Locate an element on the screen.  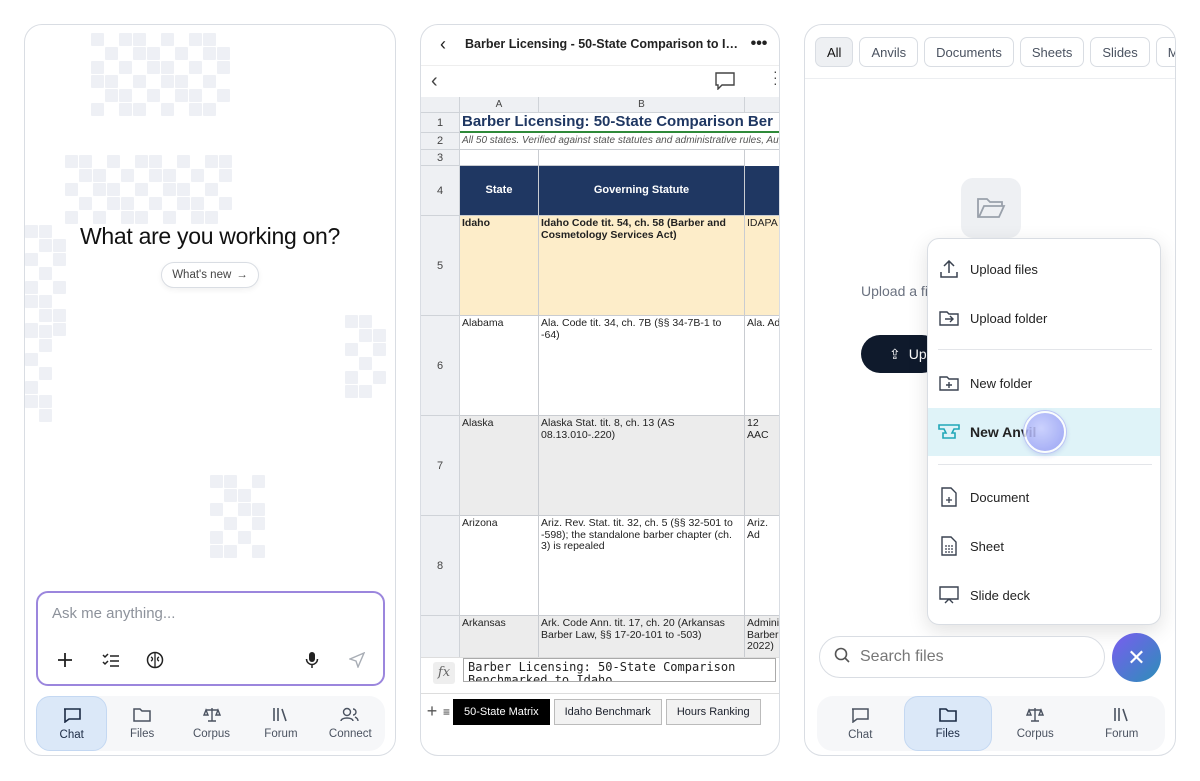
chip-sheets: Sheets is located at coordinates (1052, 52).